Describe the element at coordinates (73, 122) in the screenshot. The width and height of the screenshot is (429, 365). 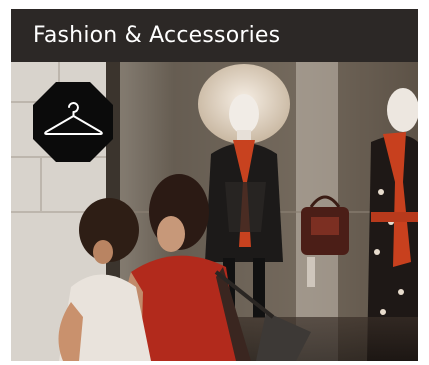
I see `category-badge` at that location.